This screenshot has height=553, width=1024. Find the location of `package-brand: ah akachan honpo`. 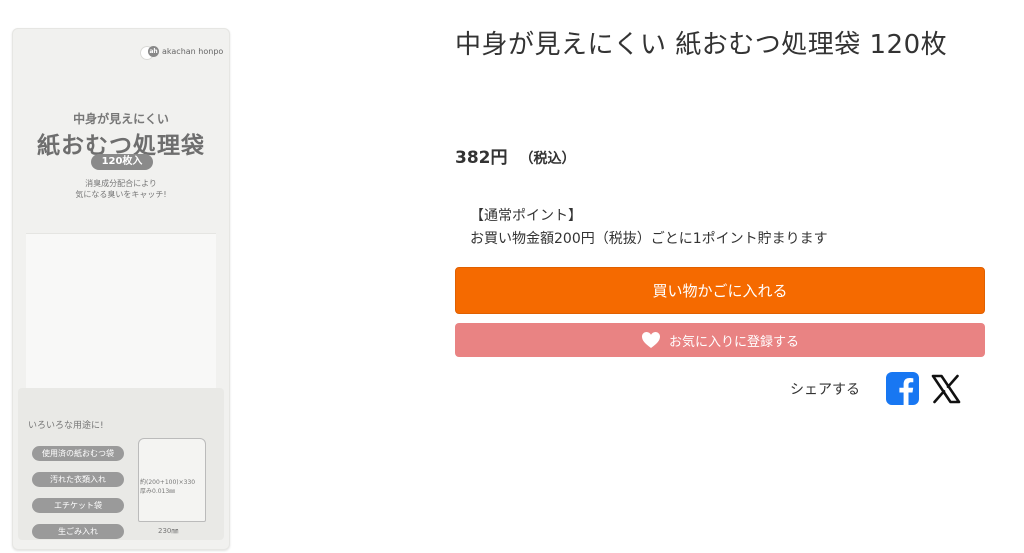

package-brand: ah akachan honpo is located at coordinates (185, 51).